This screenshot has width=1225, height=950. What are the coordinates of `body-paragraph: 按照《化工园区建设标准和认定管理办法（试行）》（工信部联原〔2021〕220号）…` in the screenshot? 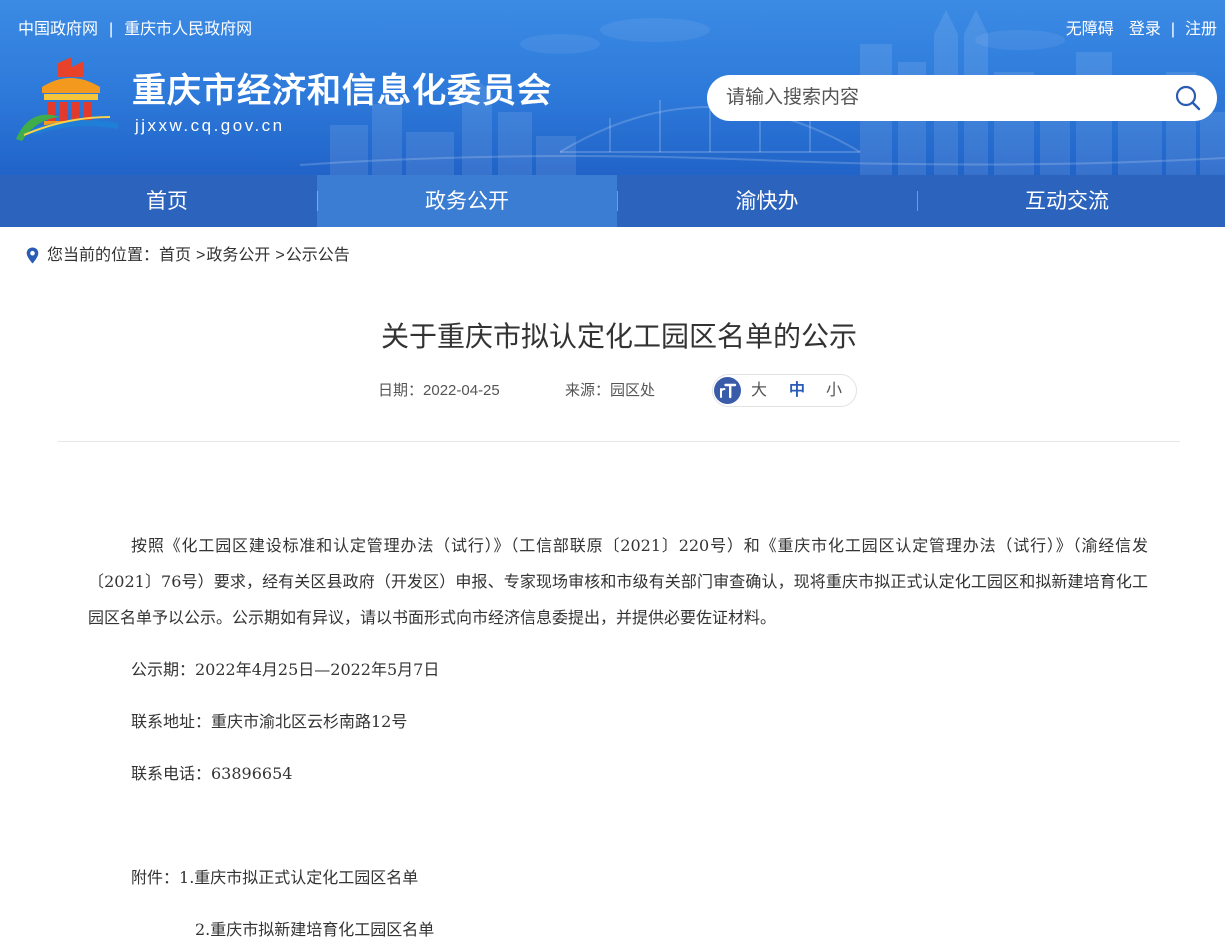 It's located at (618, 581).